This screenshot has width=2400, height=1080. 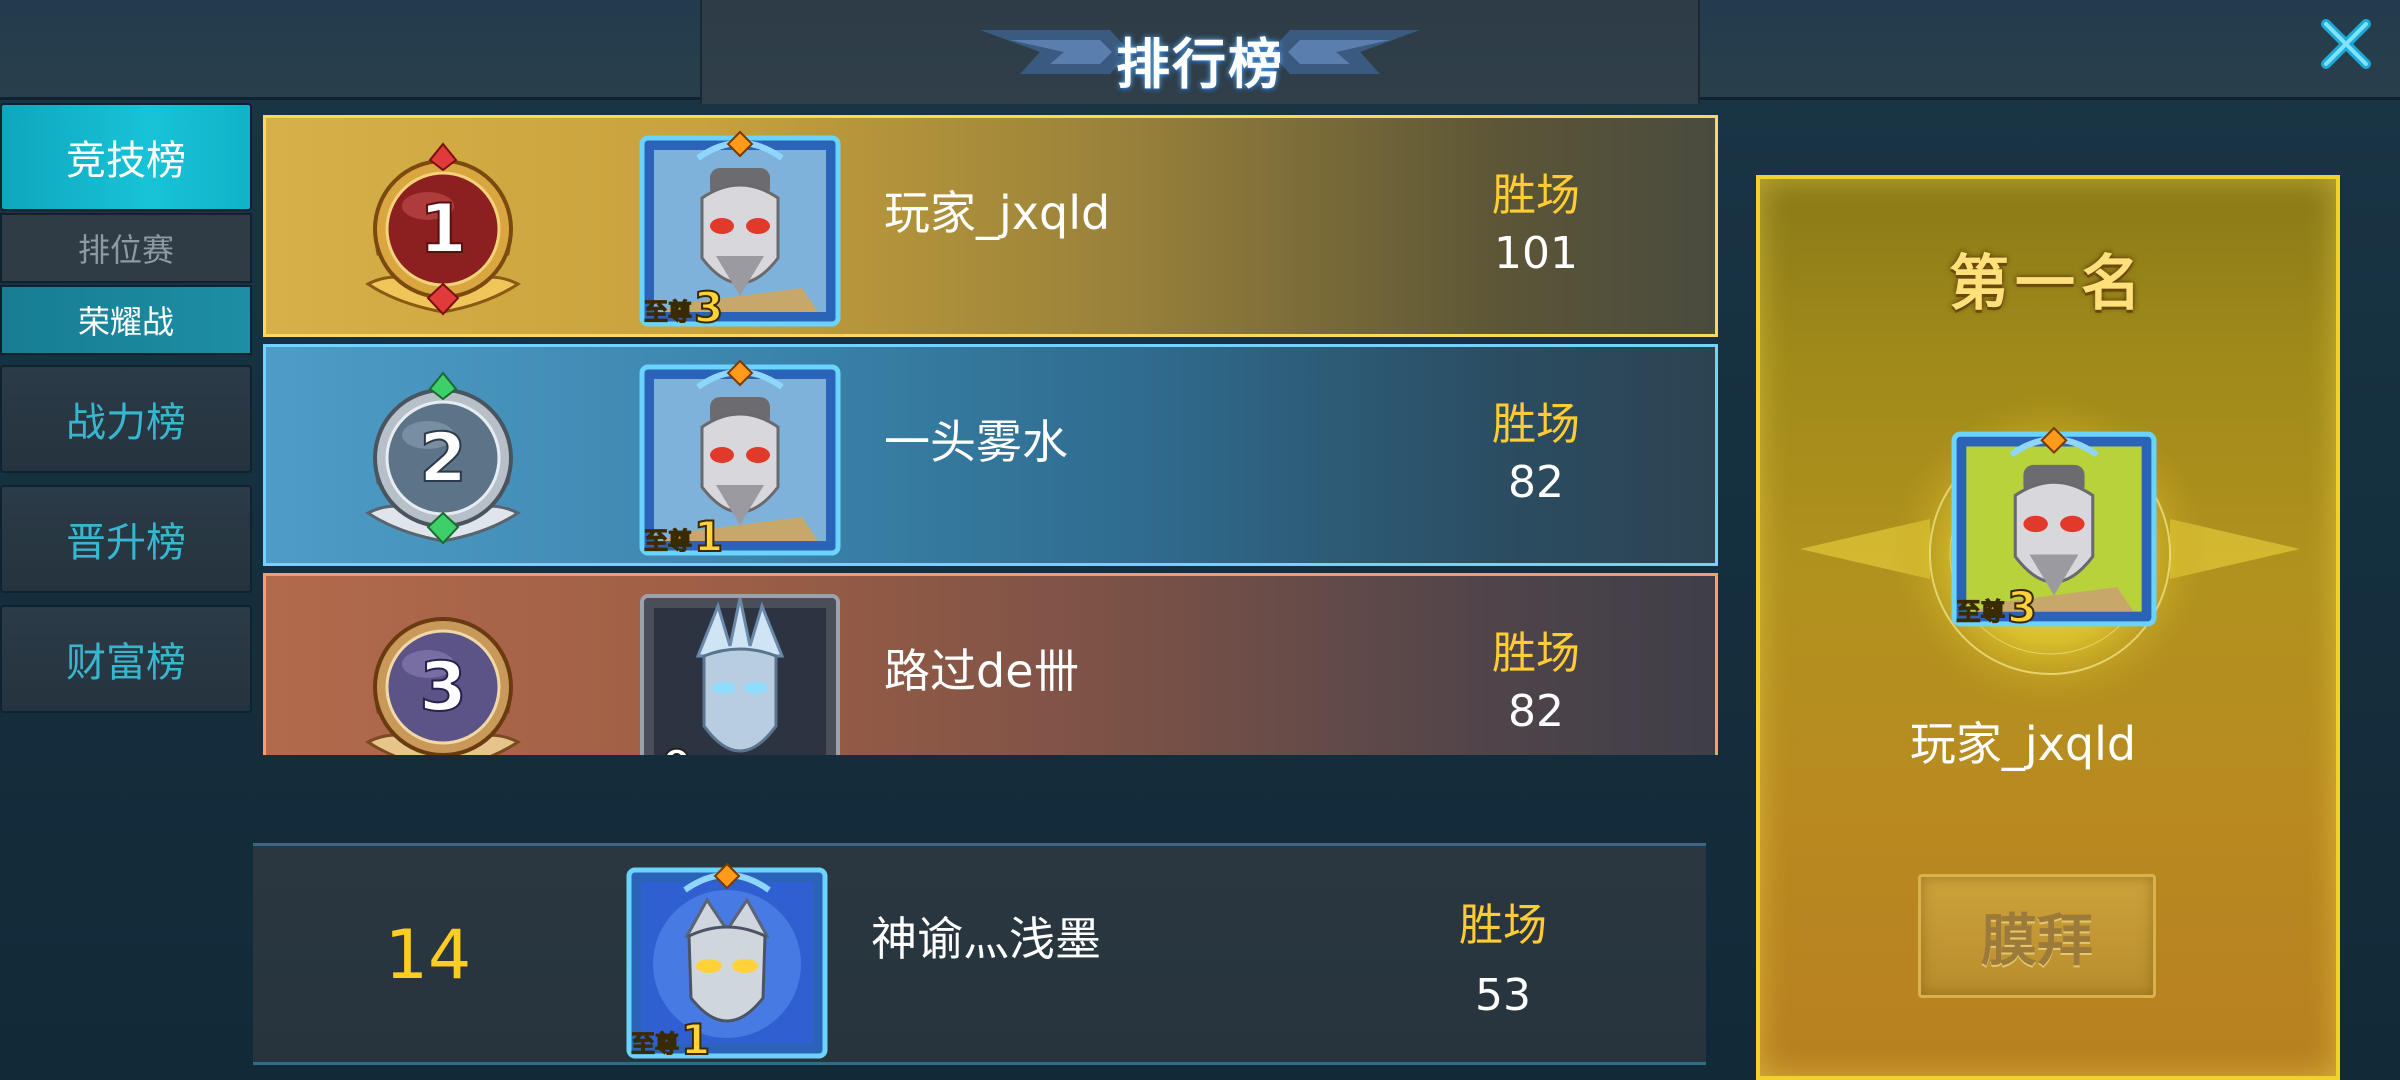 What do you see at coordinates (676, 748) in the screenshot?
I see `tier-number: 0` at bounding box center [676, 748].